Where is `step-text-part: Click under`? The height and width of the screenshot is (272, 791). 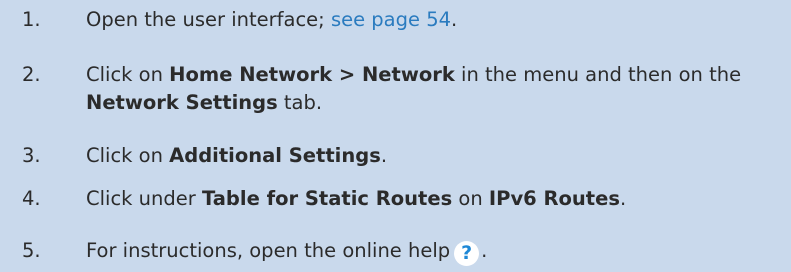
step-text-part: Click under is located at coordinates (144, 198).